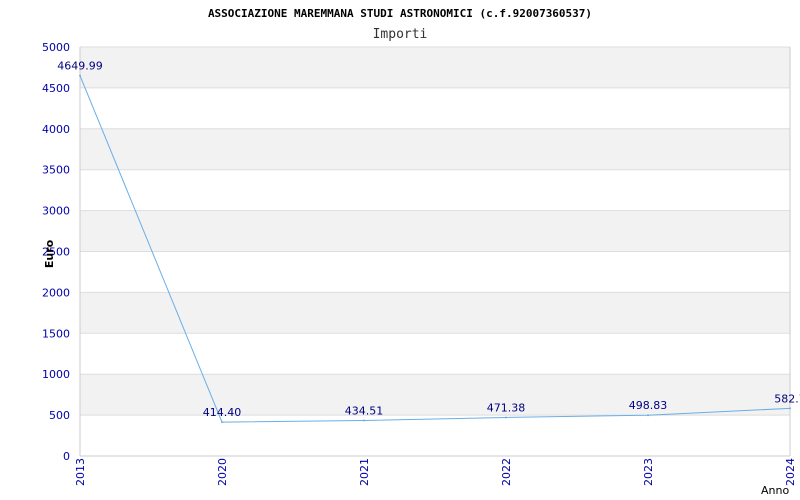 The width and height of the screenshot is (800, 500). What do you see at coordinates (364, 410) in the screenshot?
I see `data-label: 434.51` at bounding box center [364, 410].